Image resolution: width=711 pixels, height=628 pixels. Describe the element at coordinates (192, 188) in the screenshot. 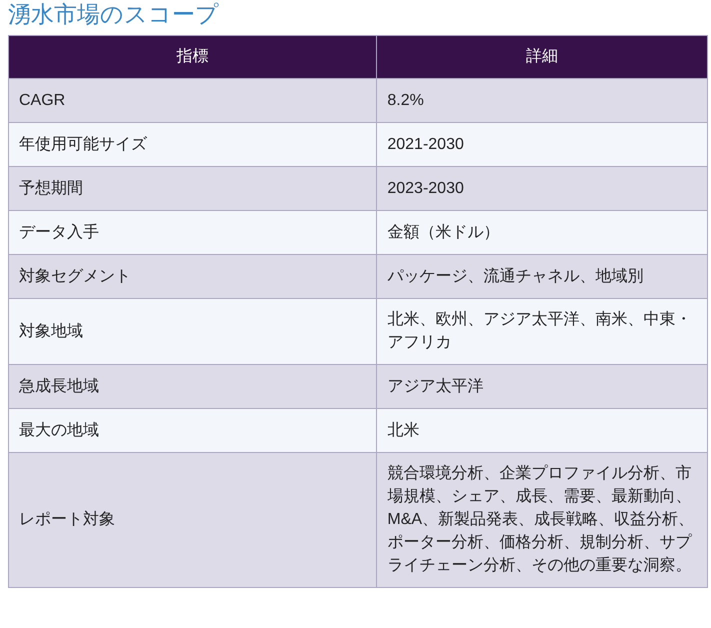

I see `table-cell: 予想期間` at that location.